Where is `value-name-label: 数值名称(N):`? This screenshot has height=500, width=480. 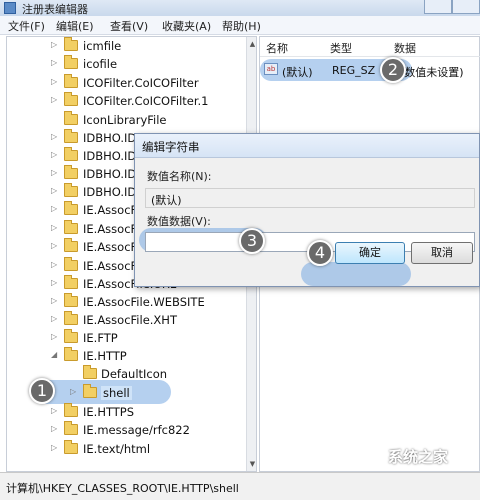
value-name-label: 数值名称(N): is located at coordinates (179, 176).